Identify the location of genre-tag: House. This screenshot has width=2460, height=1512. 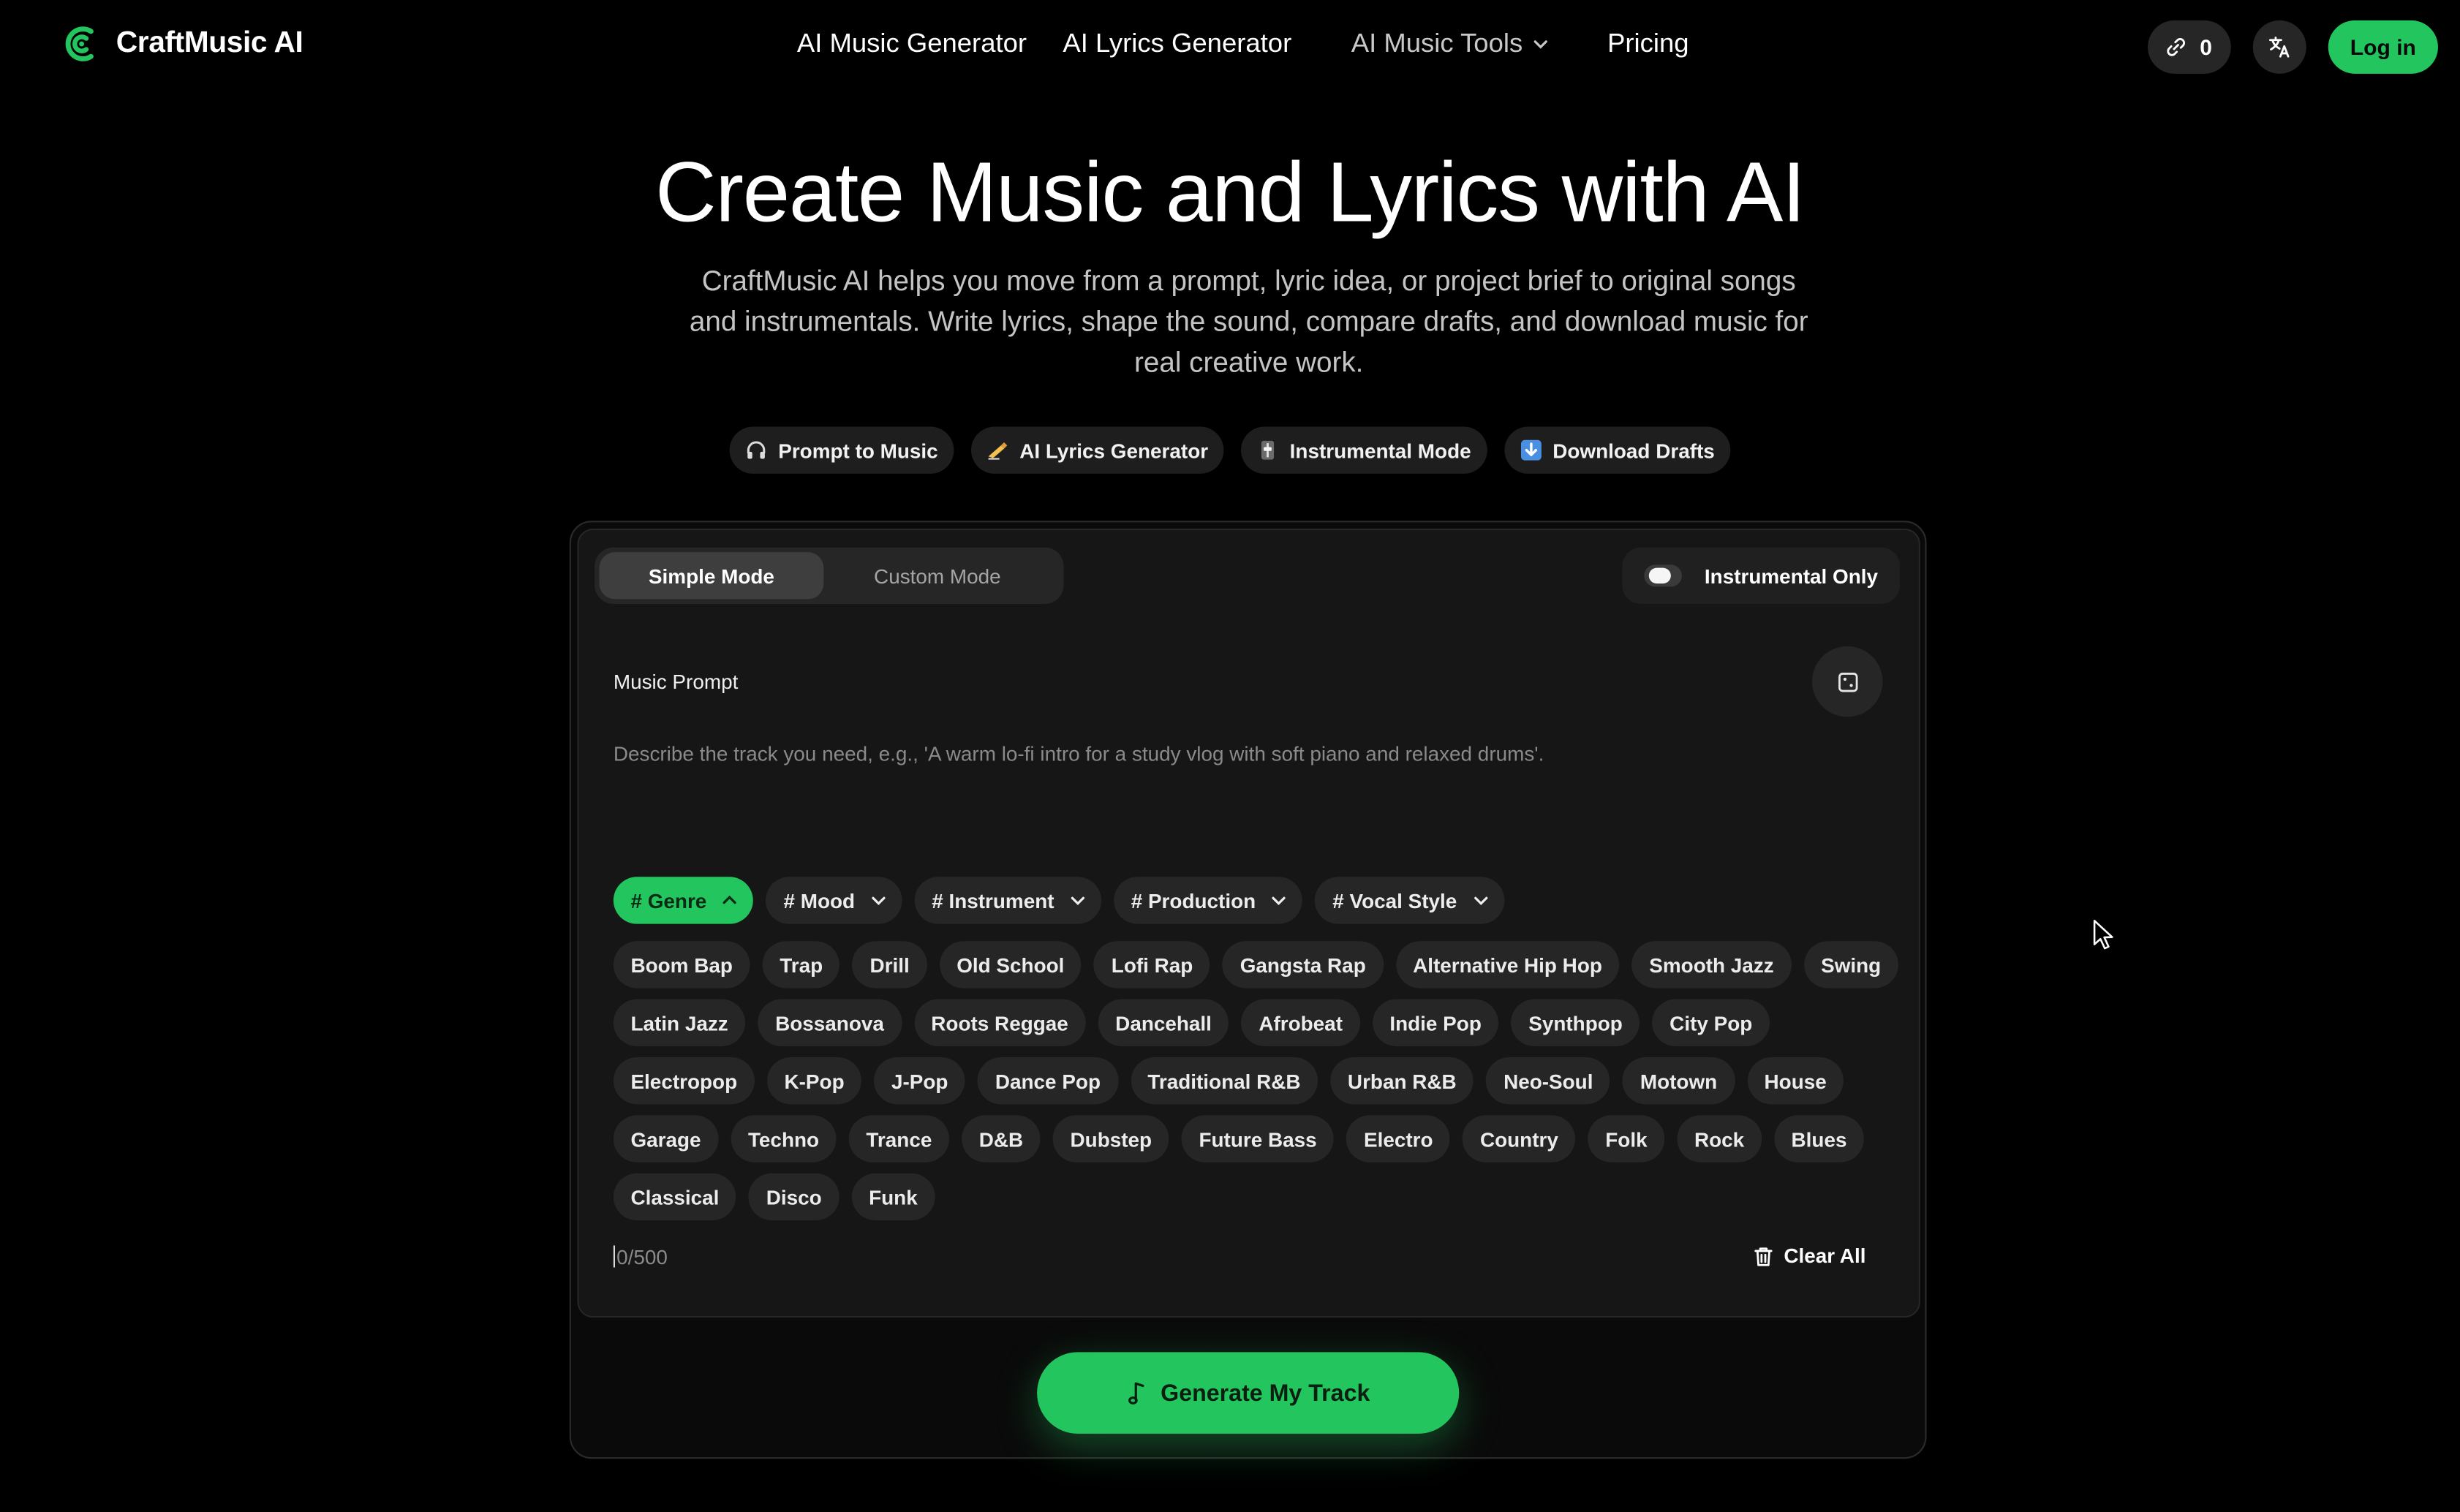
(1795, 1080).